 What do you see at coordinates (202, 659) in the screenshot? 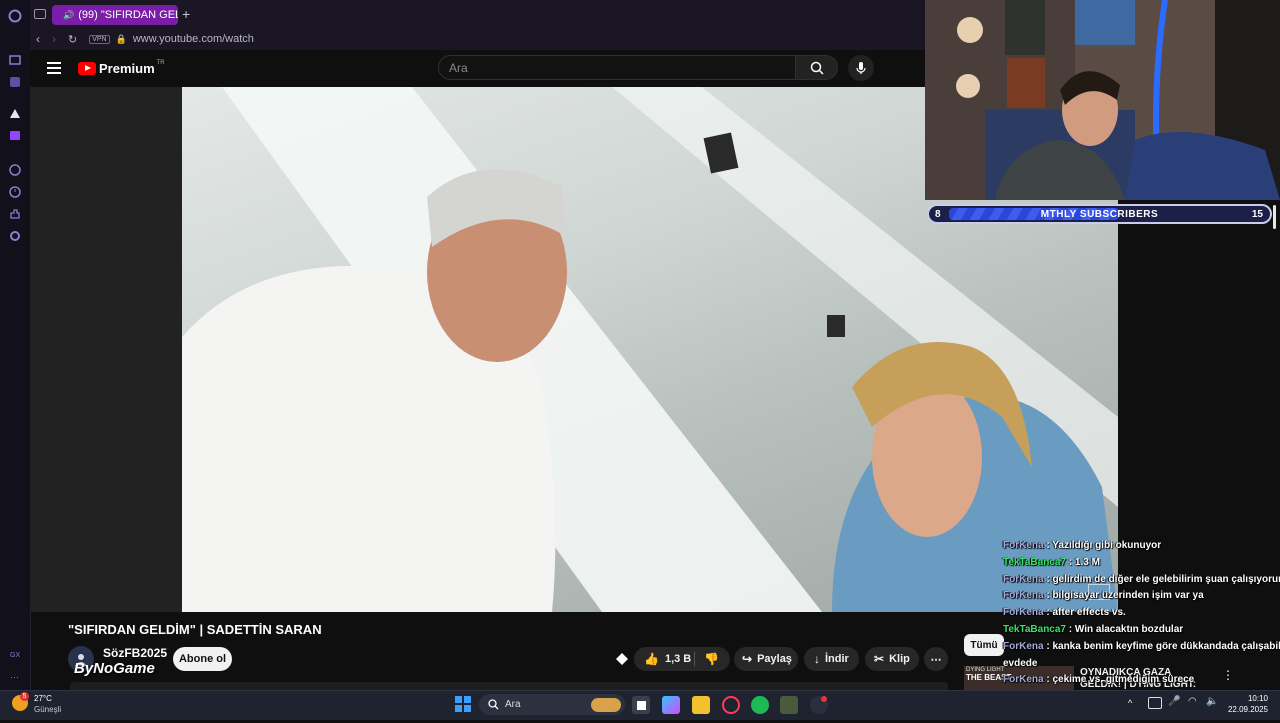
I see `subscribe-button: Abone ol` at bounding box center [202, 659].